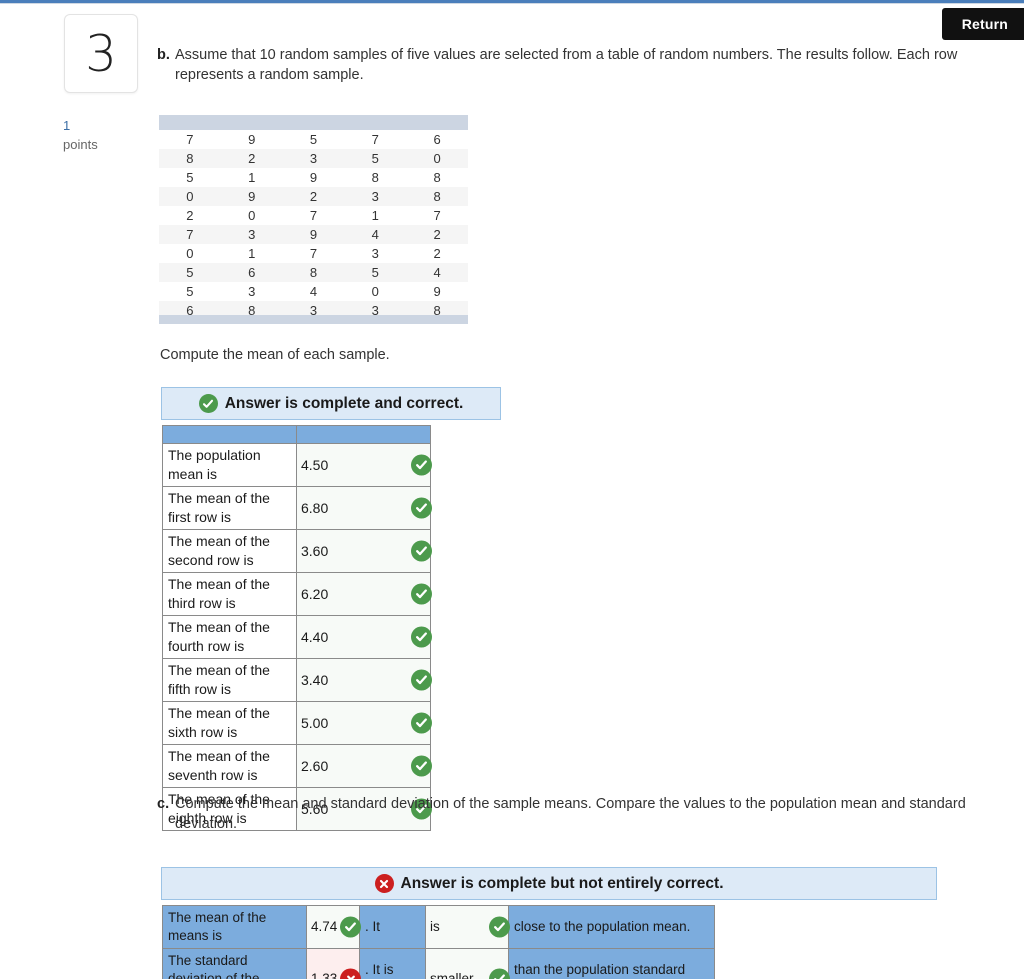 The width and height of the screenshot is (1024, 979). What do you see at coordinates (313, 234) in the screenshot?
I see `table-row: 73942` at bounding box center [313, 234].